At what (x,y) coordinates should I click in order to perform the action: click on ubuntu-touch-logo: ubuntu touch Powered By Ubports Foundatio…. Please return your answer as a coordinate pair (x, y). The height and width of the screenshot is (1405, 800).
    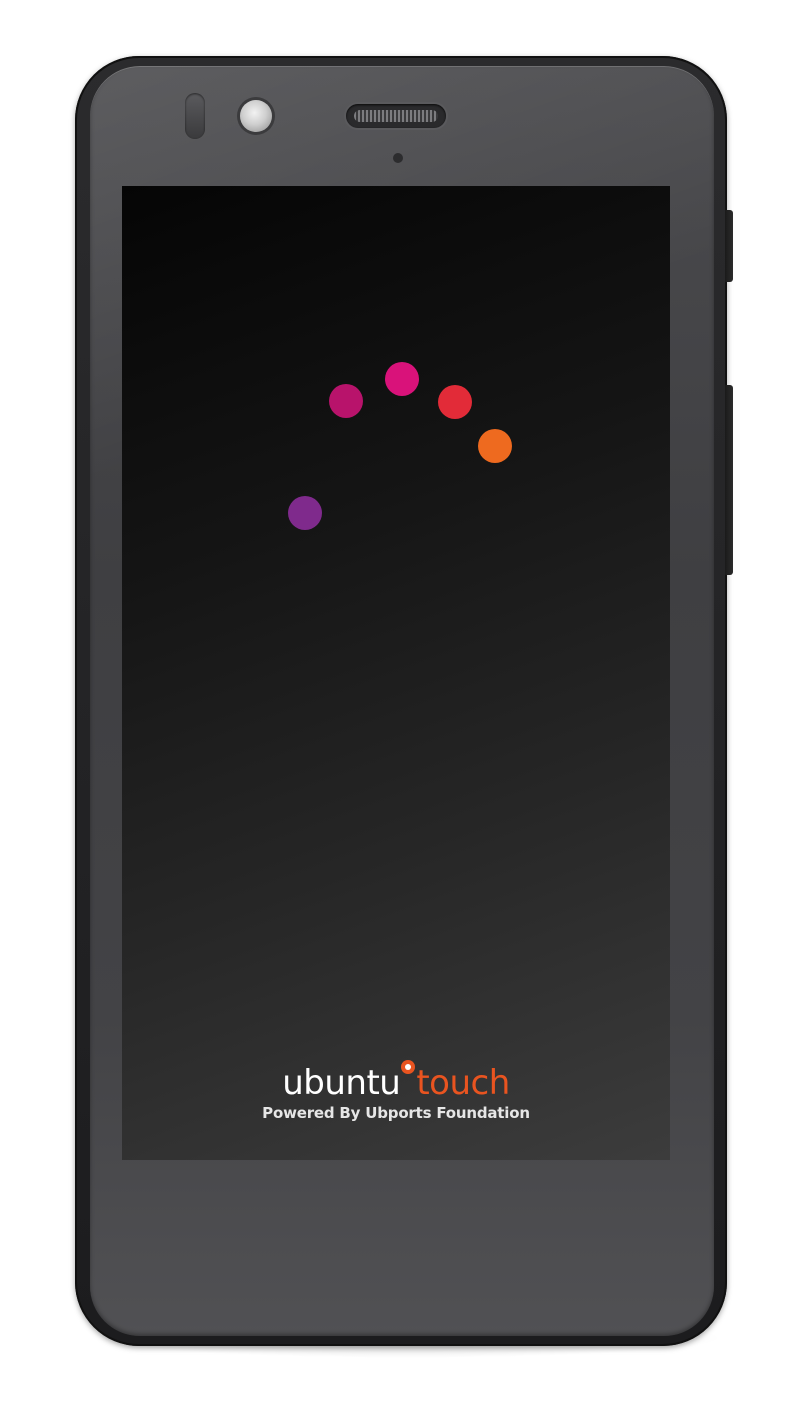
    Looking at the image, I should click on (396, 1091).